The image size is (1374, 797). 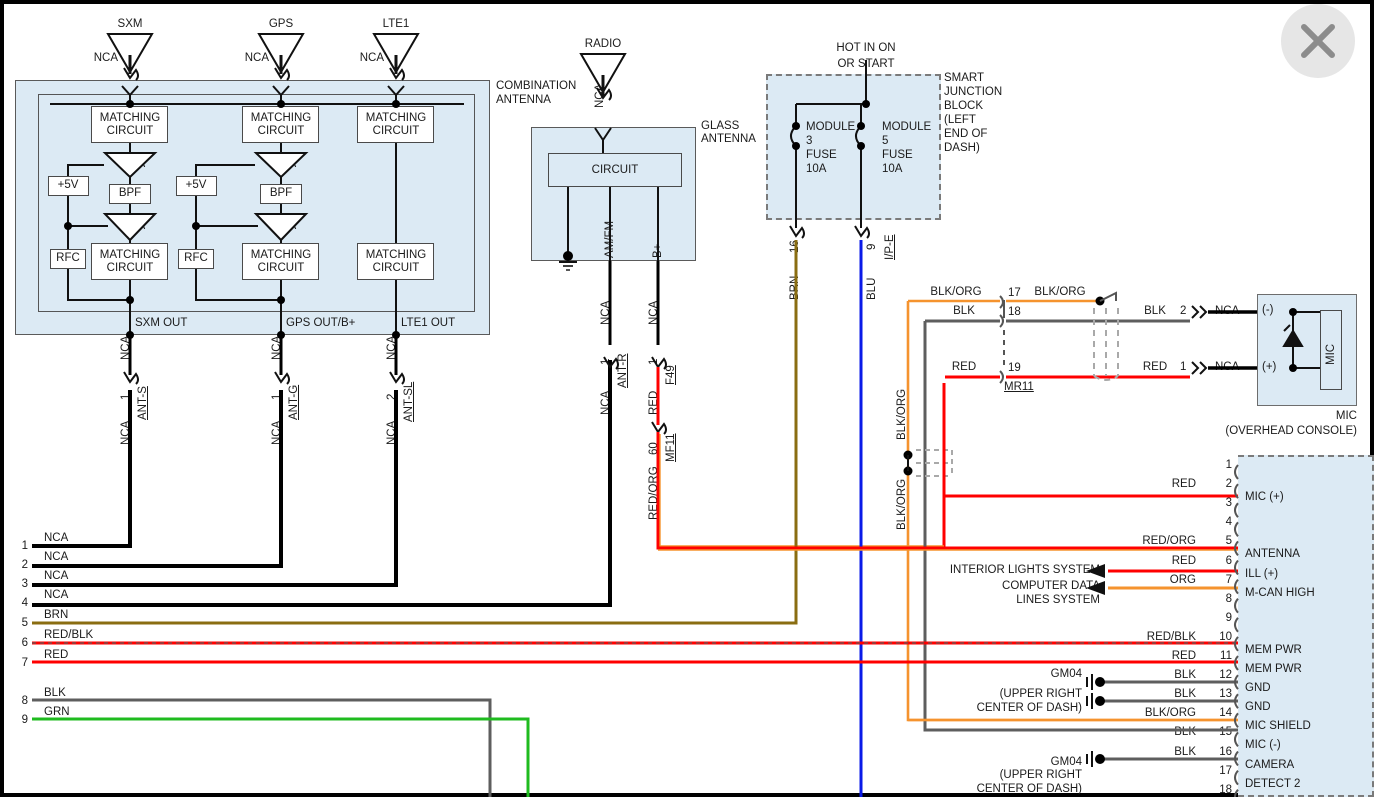 I want to click on mr11-row3-far-pin: 1, so click(x=1183, y=367).